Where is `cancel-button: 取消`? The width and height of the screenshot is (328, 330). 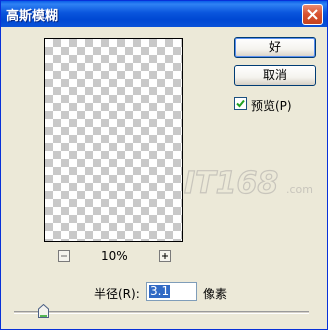
cancel-button: 取消 is located at coordinates (275, 75).